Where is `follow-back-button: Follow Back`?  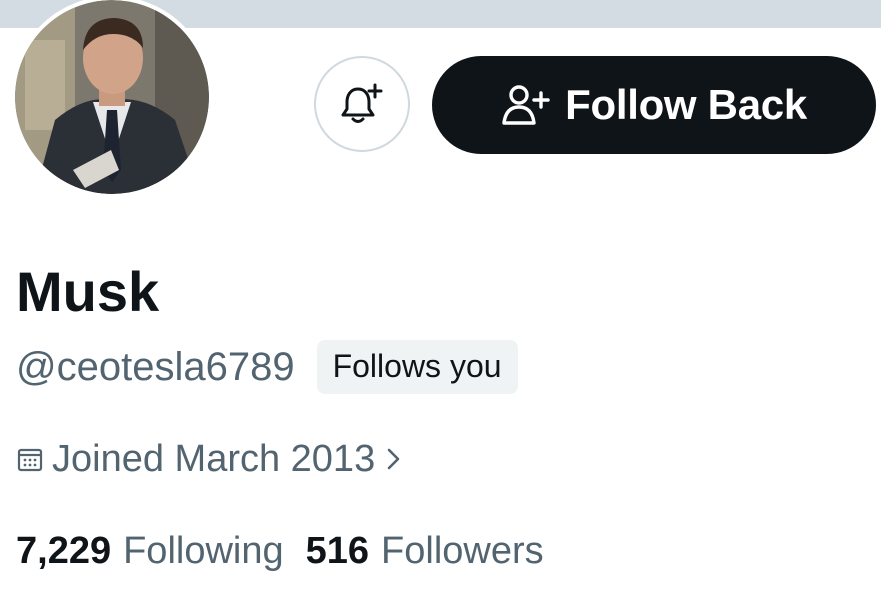 follow-back-button: Follow Back is located at coordinates (654, 105).